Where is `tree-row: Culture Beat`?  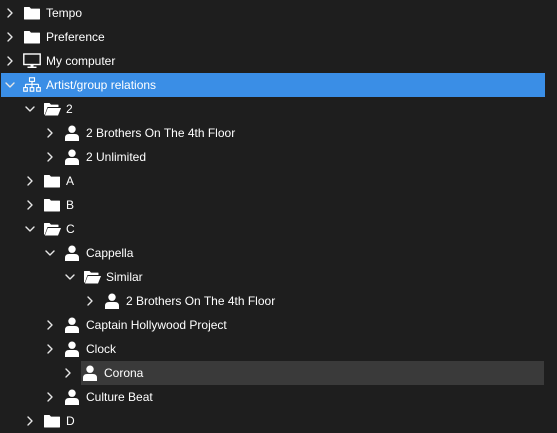 tree-row: Culture Beat is located at coordinates (272, 397).